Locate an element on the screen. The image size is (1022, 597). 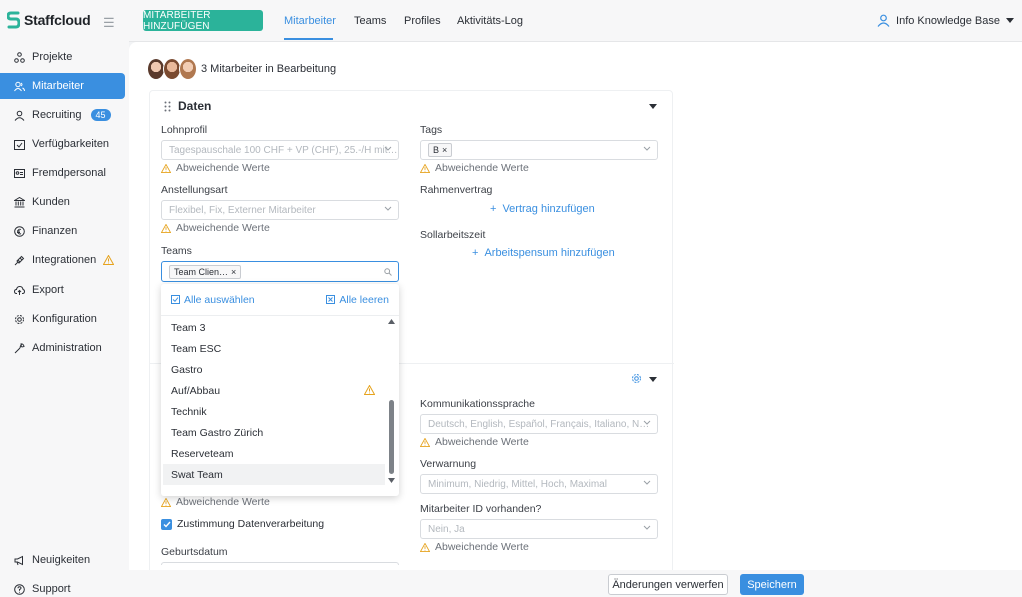
verwarnung-select: Minimum, Niedrig, Mittel, Hoch, Maximal is located at coordinates (539, 484).